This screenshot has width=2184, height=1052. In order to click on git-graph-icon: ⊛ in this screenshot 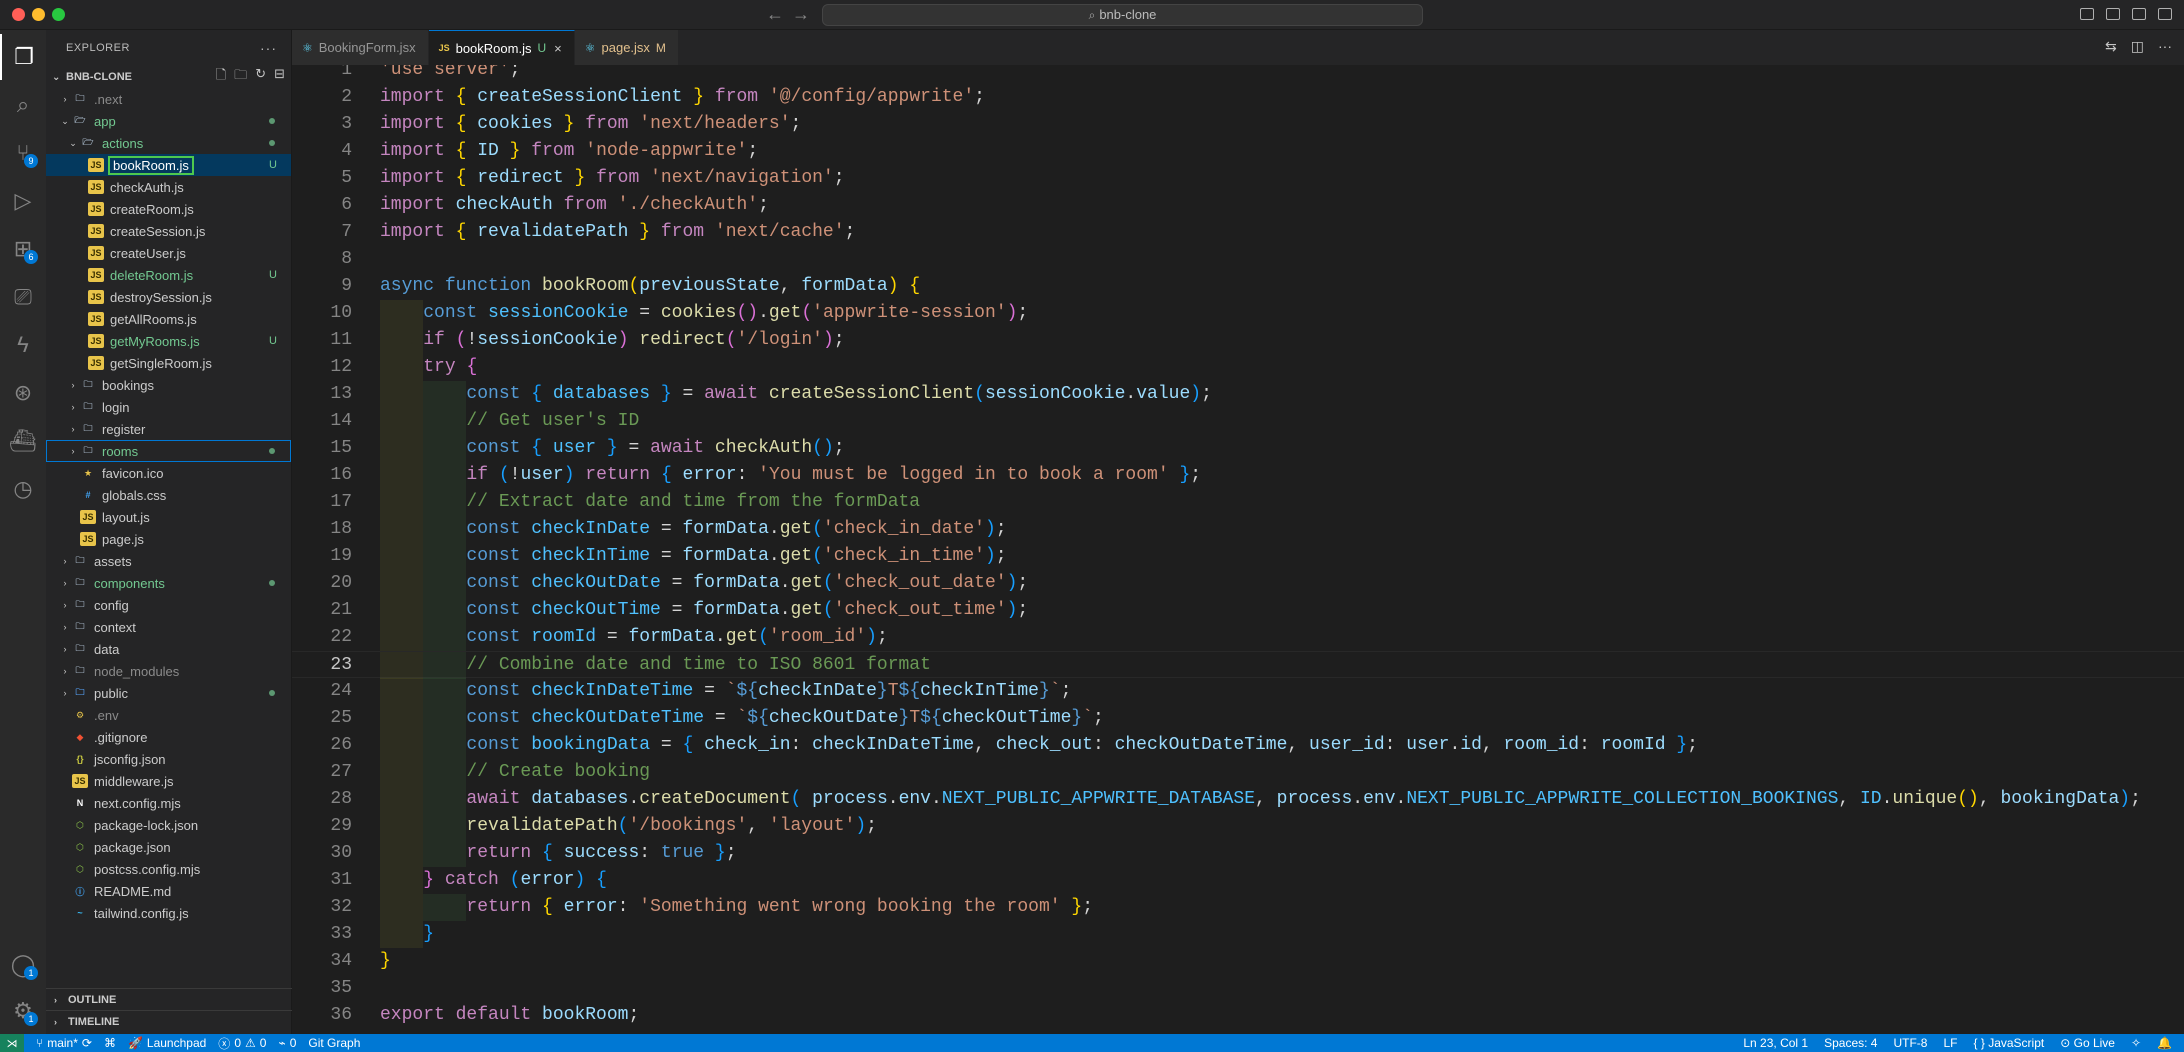, I will do `click(23, 393)`.